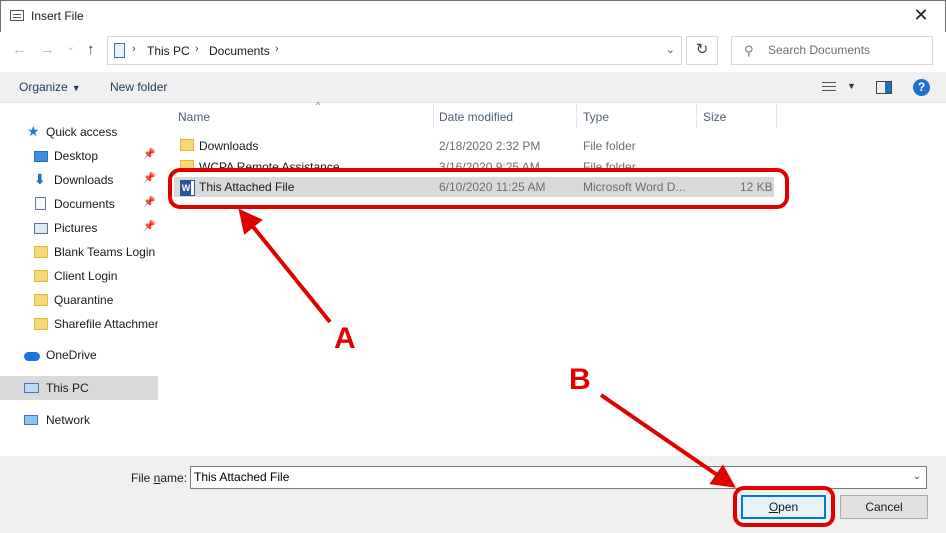 The height and width of the screenshot is (533, 946). What do you see at coordinates (884, 507) in the screenshot?
I see `cancel-button: Cancel` at bounding box center [884, 507].